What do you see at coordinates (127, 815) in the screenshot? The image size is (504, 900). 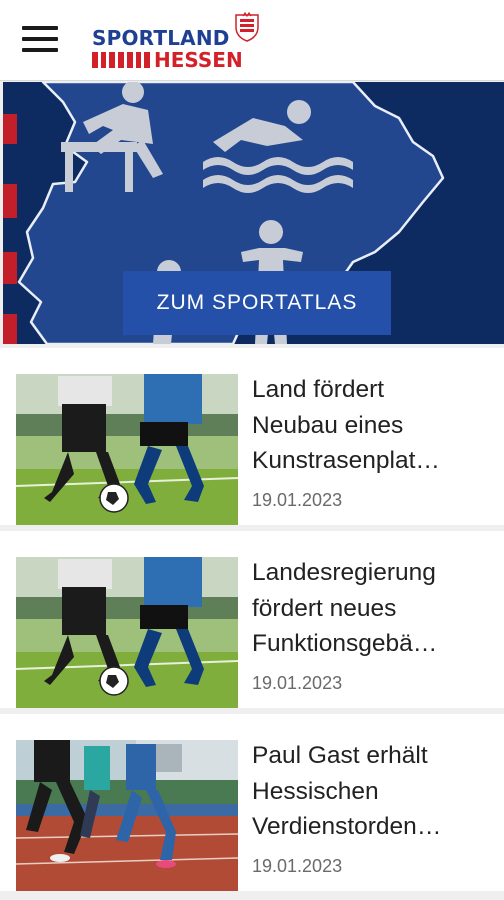 I see `runners-image` at bounding box center [127, 815].